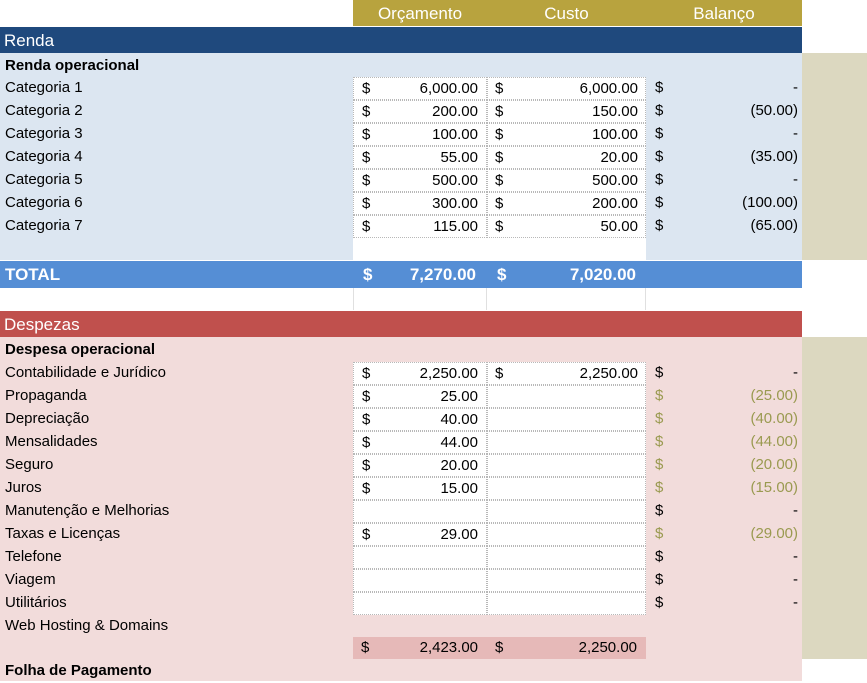 The width and height of the screenshot is (867, 683). I want to click on expense-row: Seguro $20.00 $ (20.00), so click(401, 465).